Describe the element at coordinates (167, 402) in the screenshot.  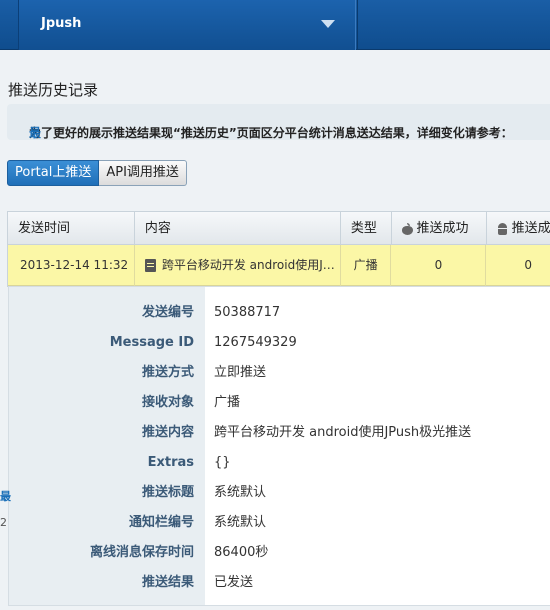
I see `detail-label: 接收对象` at that location.